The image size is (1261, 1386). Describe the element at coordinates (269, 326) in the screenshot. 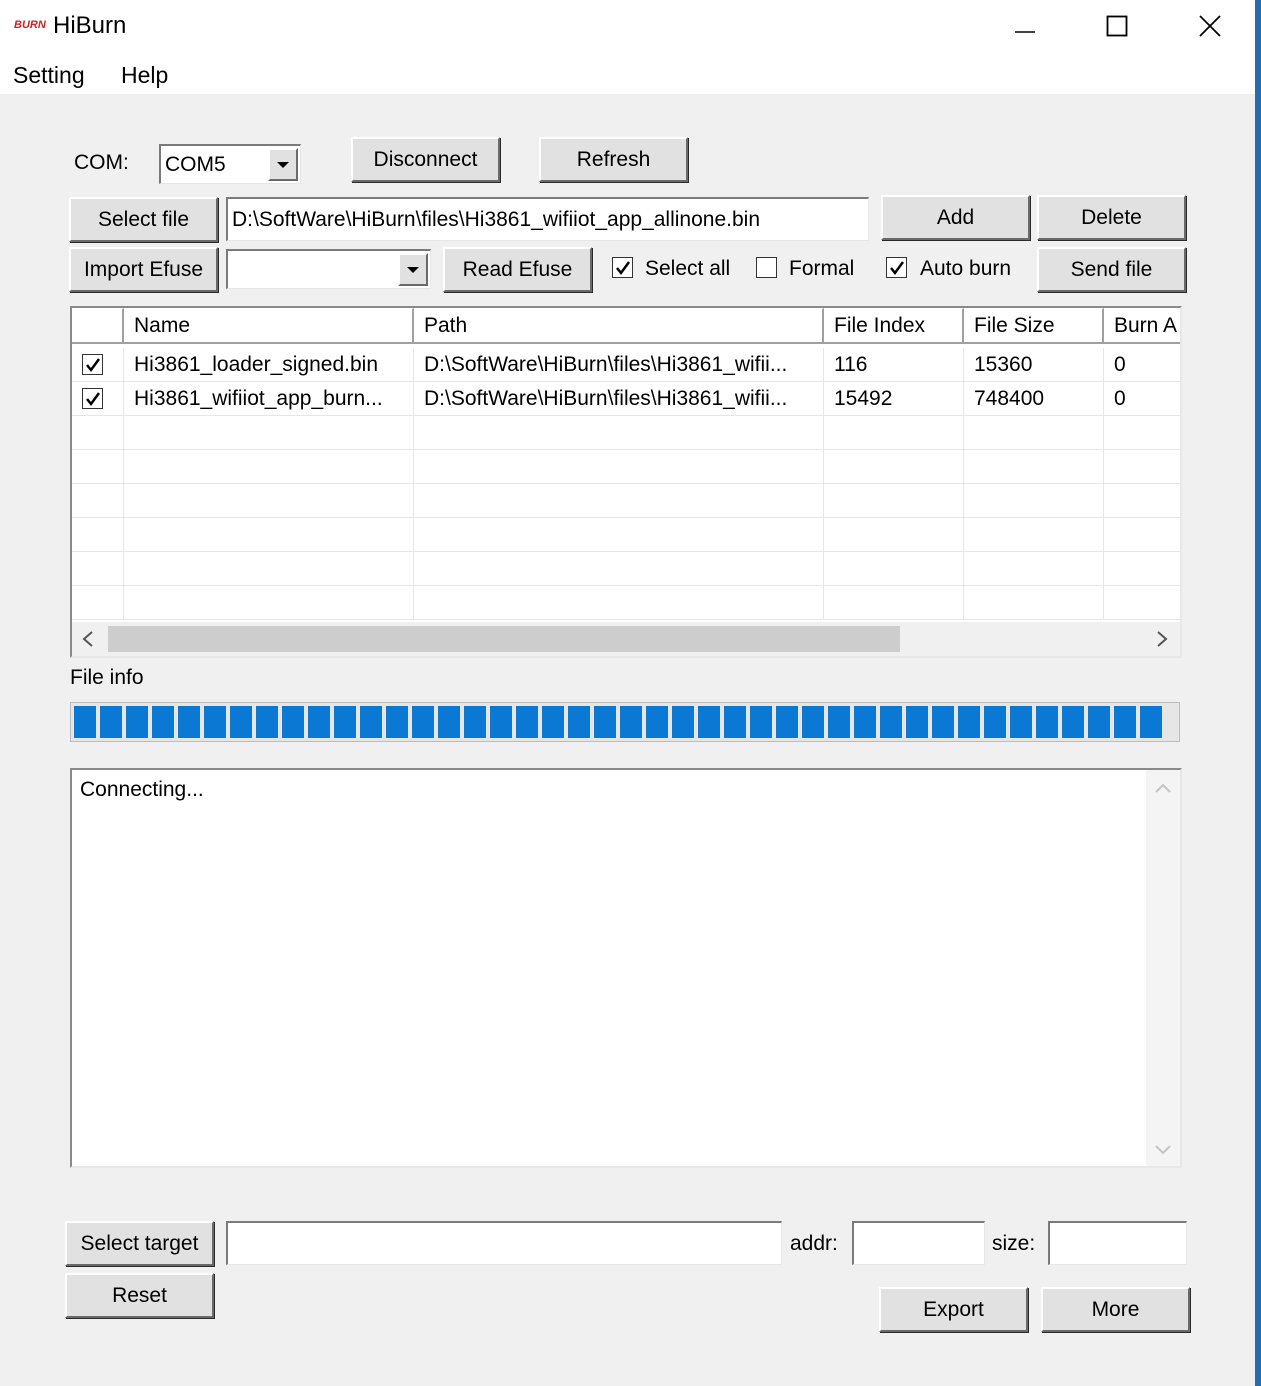

I see `column-header-name: Name` at that location.